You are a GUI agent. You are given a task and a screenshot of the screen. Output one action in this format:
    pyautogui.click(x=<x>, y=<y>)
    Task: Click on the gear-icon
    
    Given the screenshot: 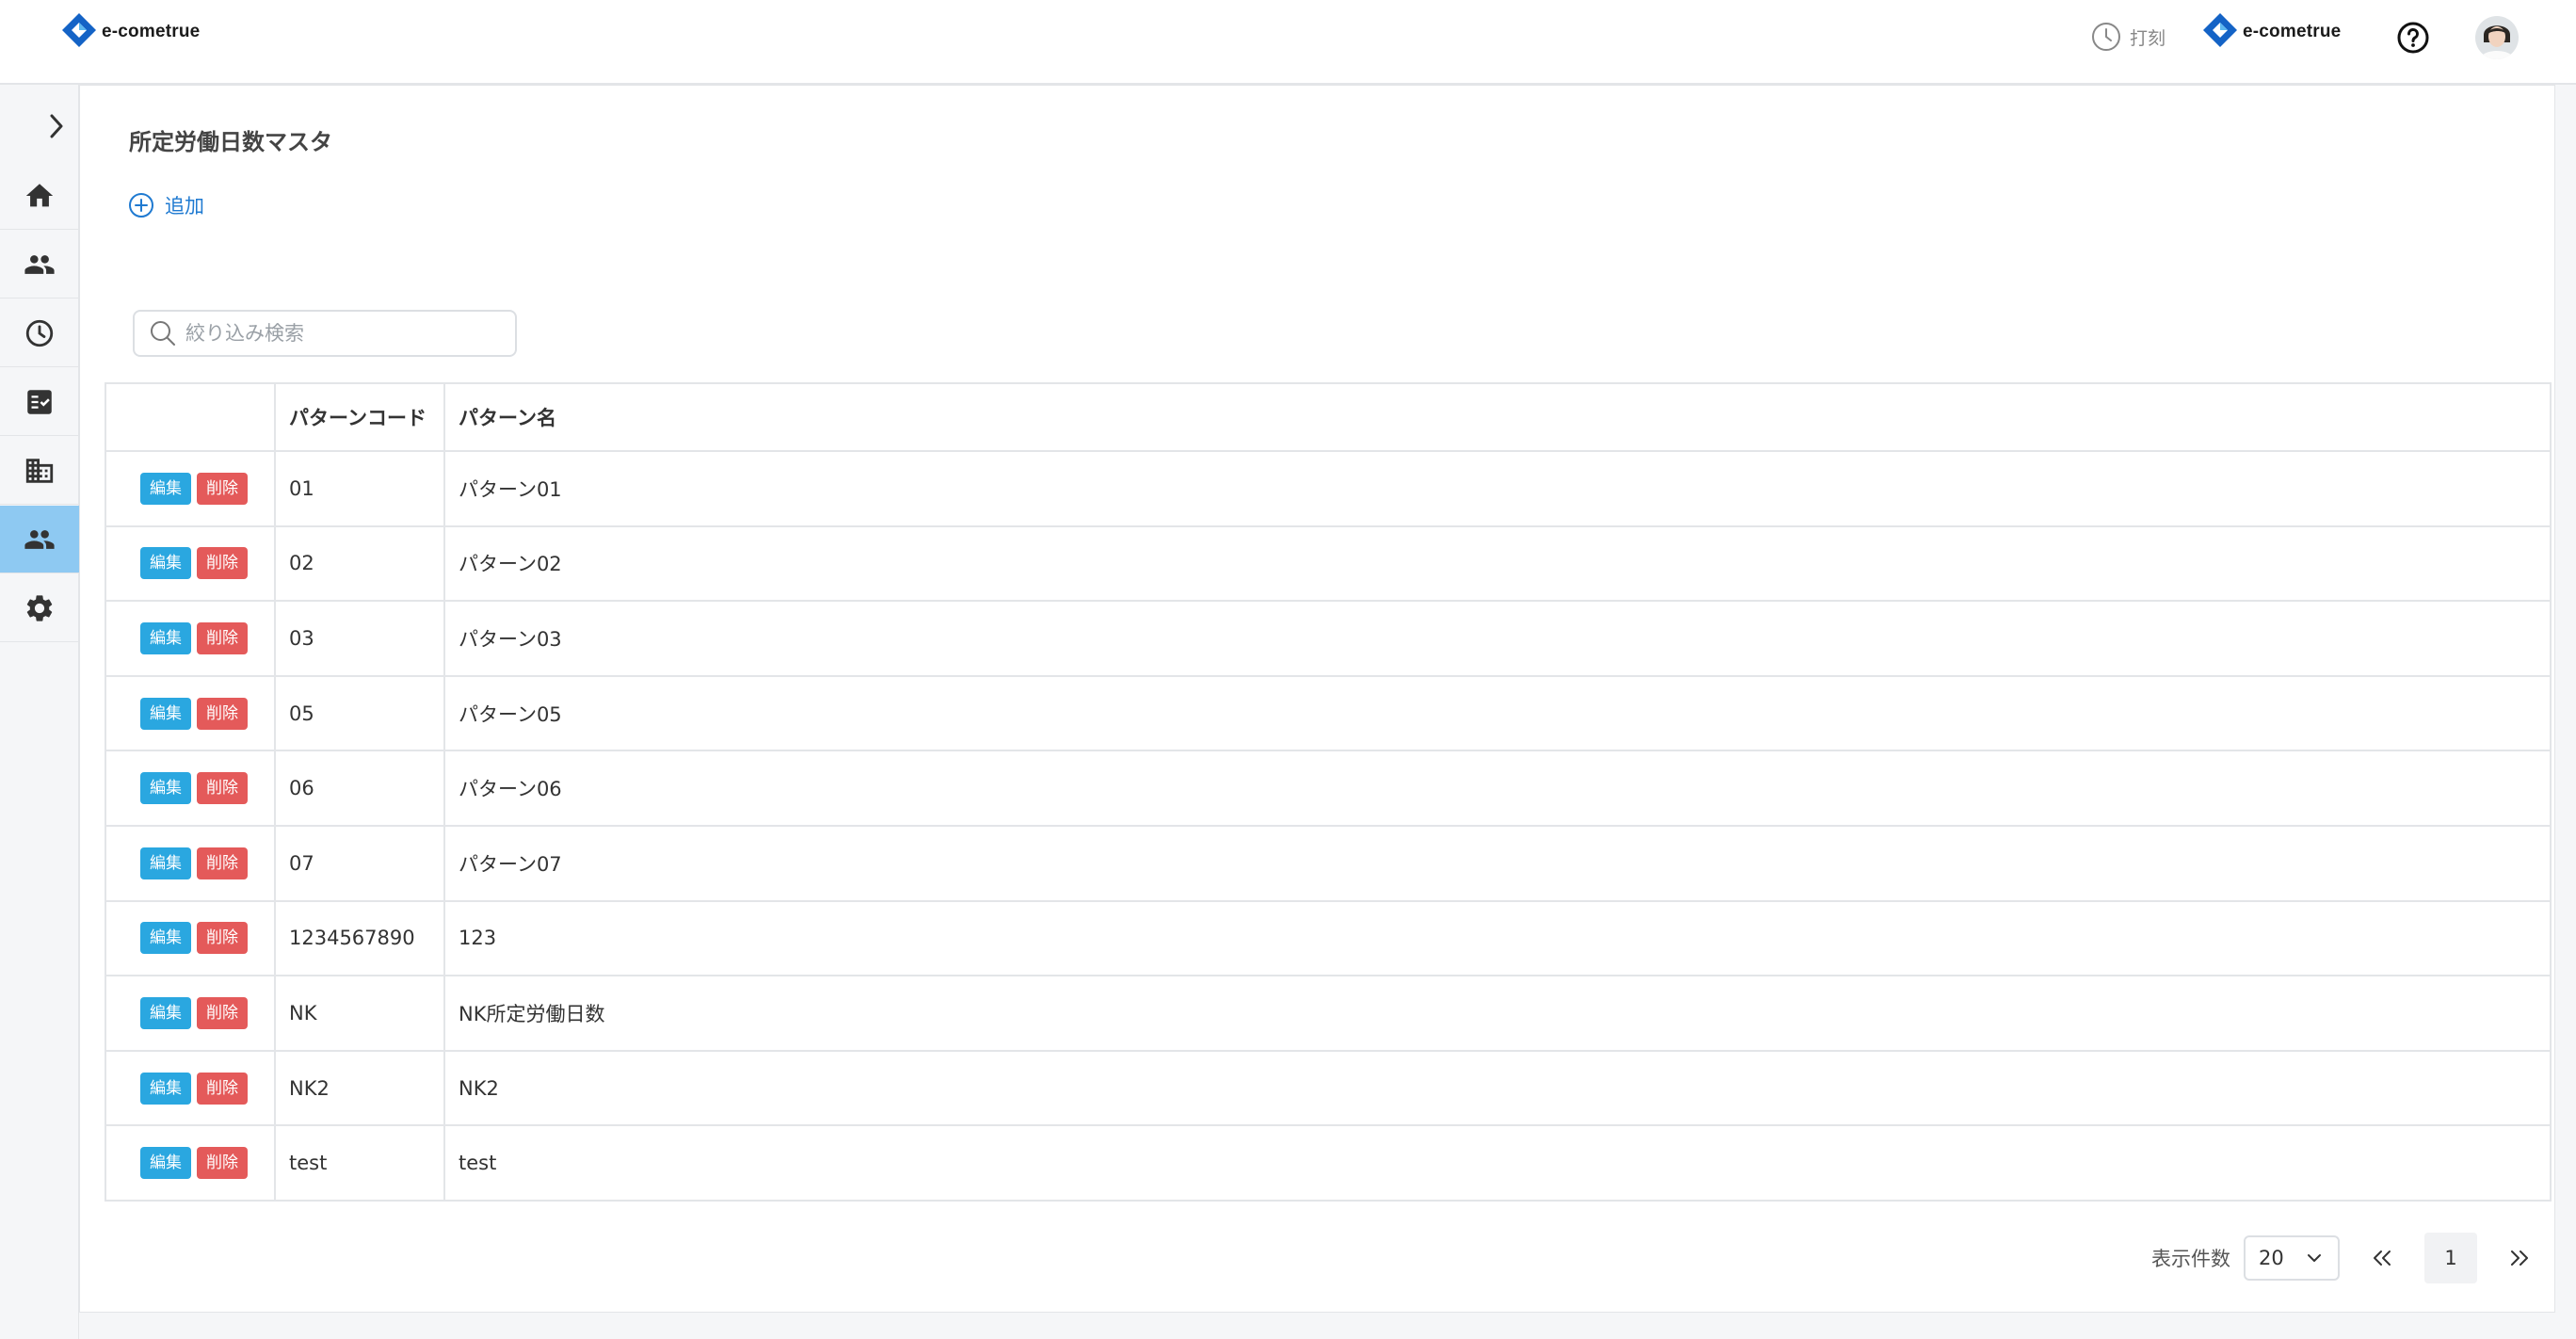 What is the action you would take?
    pyautogui.click(x=39, y=607)
    